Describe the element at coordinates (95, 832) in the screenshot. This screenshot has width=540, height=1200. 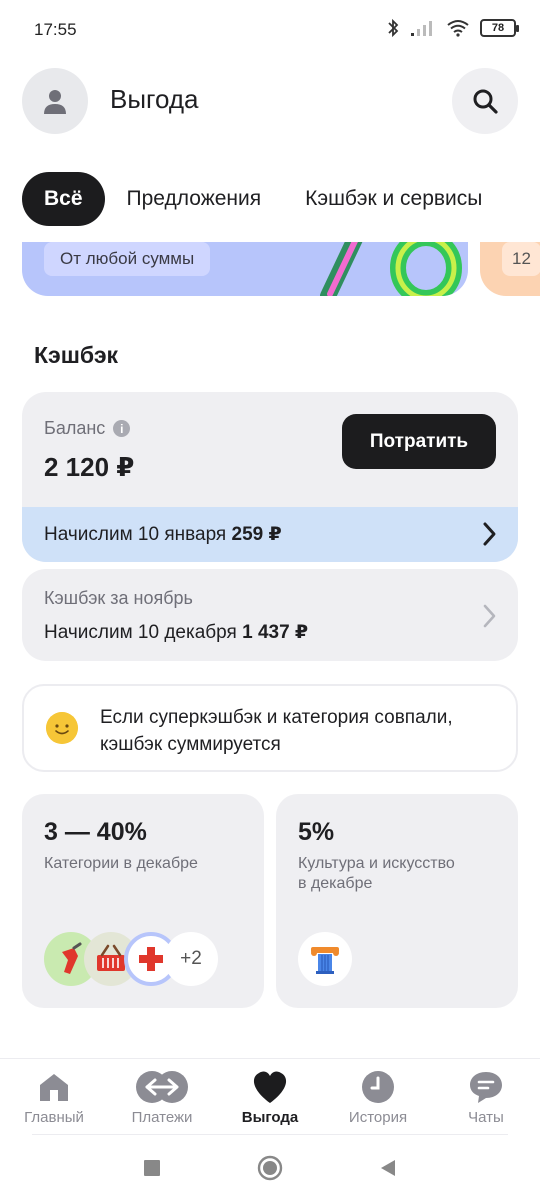
I see `categories-percent: 3 — 40%` at that location.